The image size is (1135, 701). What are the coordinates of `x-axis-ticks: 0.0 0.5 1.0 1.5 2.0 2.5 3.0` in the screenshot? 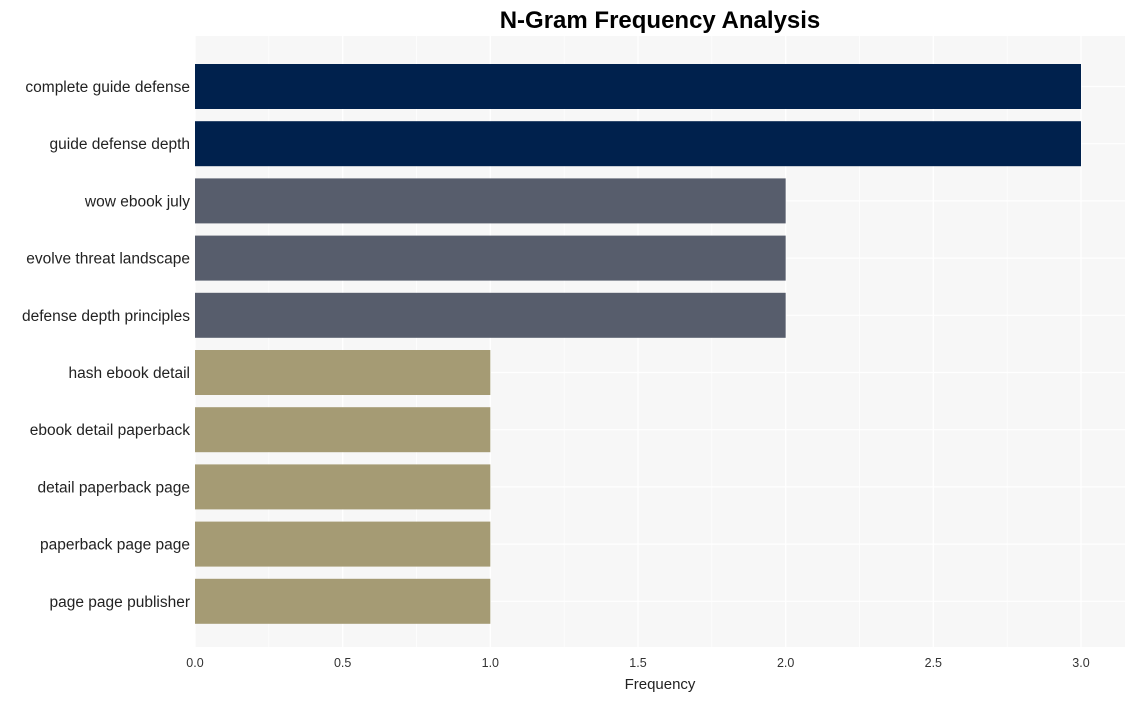 It's located at (637, 663).